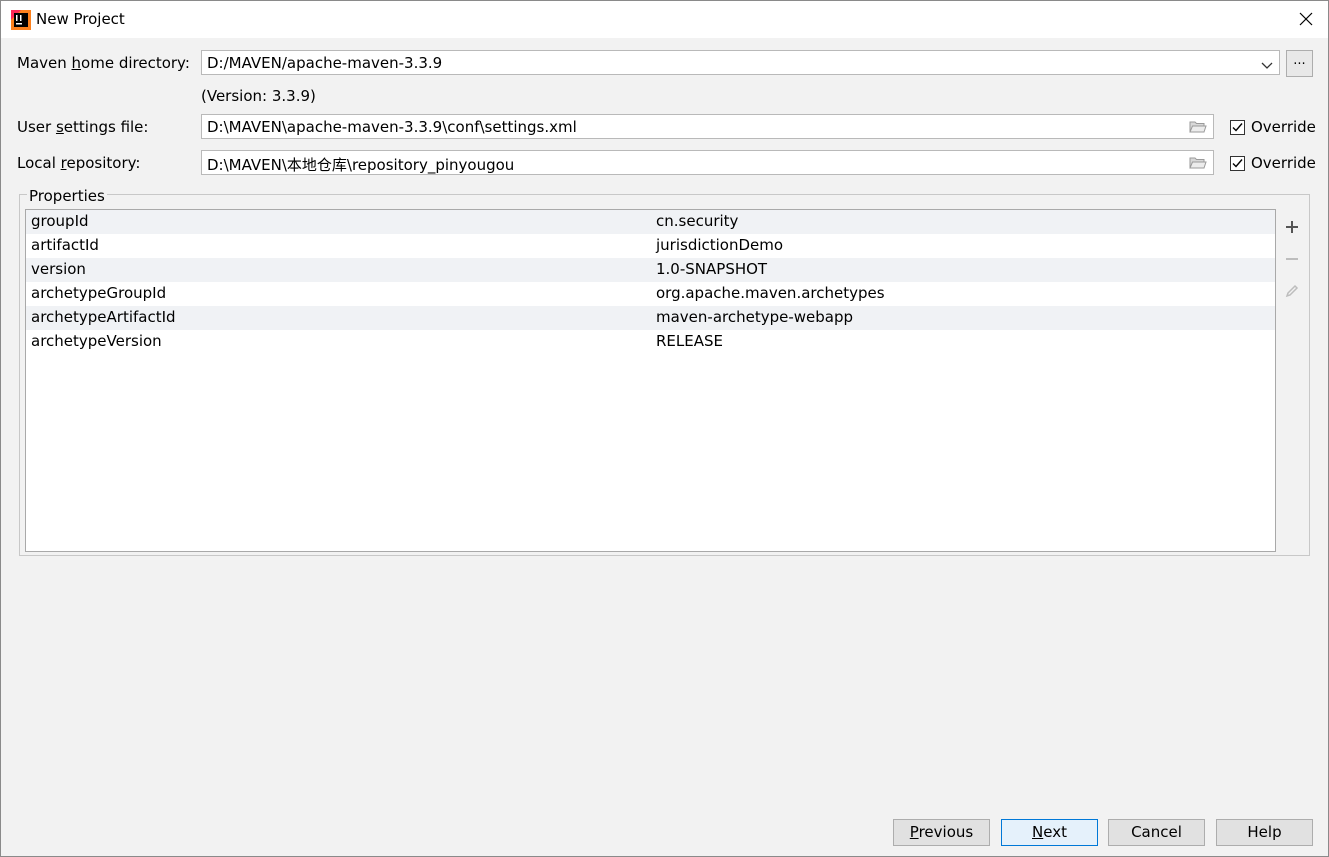 This screenshot has height=857, width=1329. Describe the element at coordinates (103, 63) in the screenshot. I see `maven-home-label: Maven home directory:` at that location.